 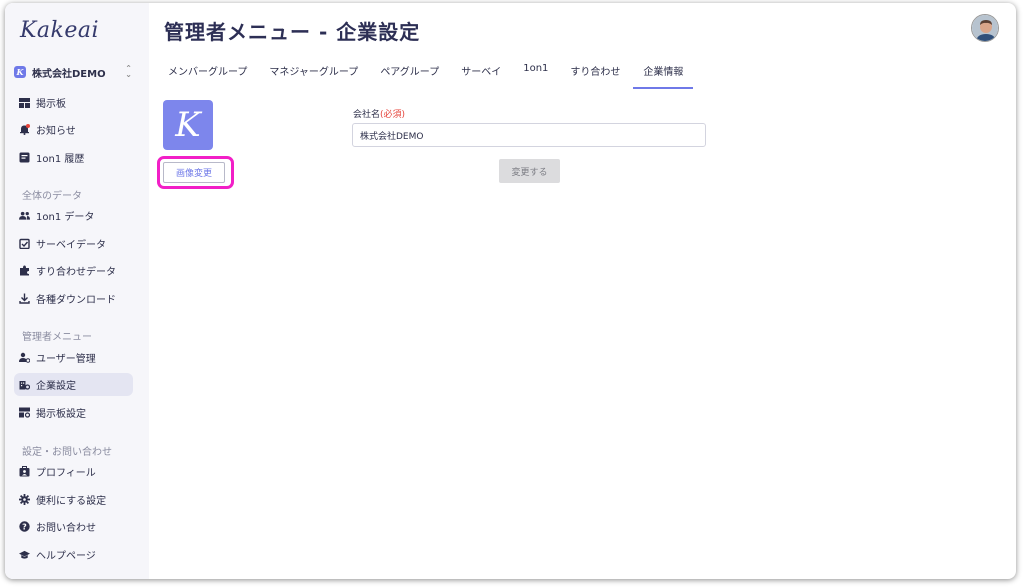 I want to click on profile-icon, so click(x=24, y=471).